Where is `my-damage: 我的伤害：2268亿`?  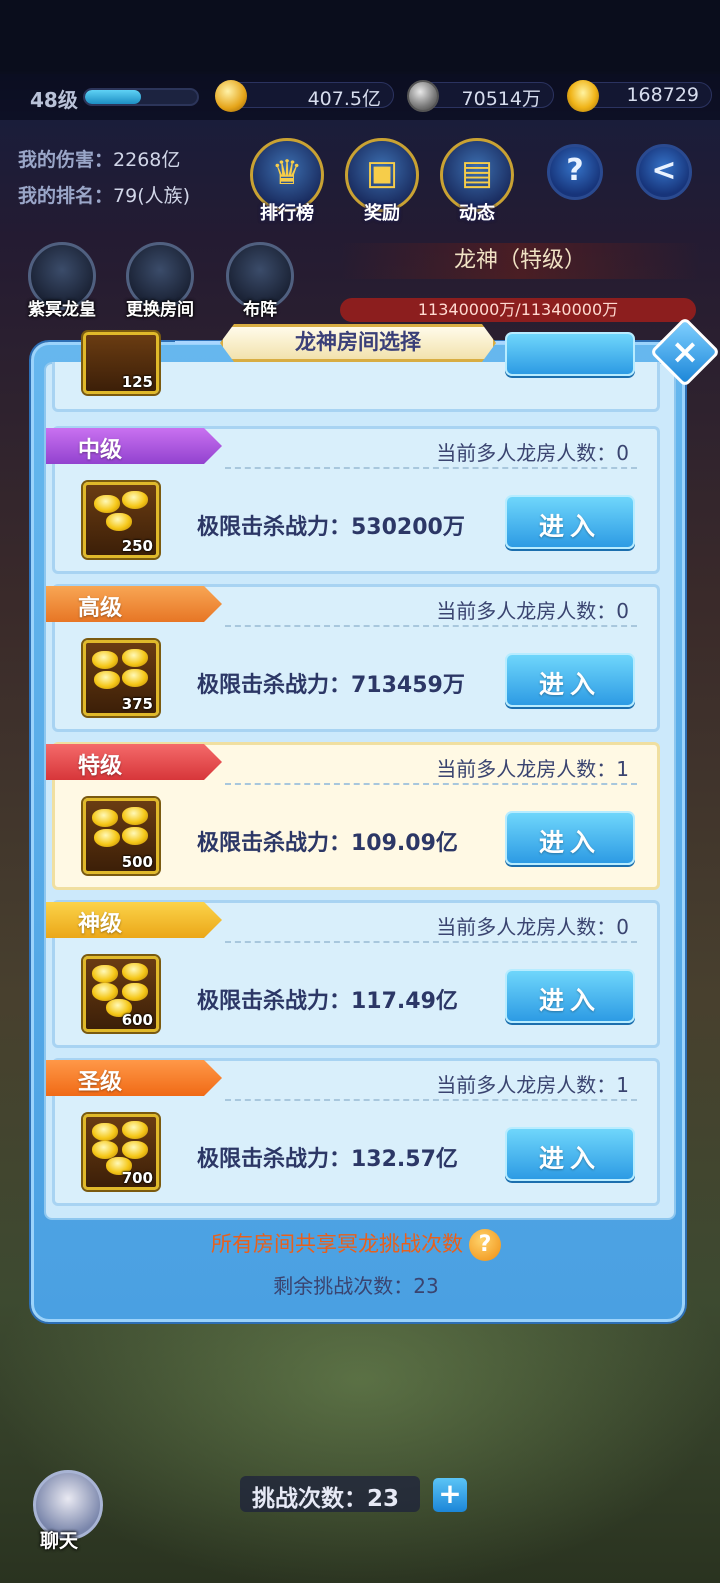 my-damage: 我的伤害：2268亿 is located at coordinates (99, 158).